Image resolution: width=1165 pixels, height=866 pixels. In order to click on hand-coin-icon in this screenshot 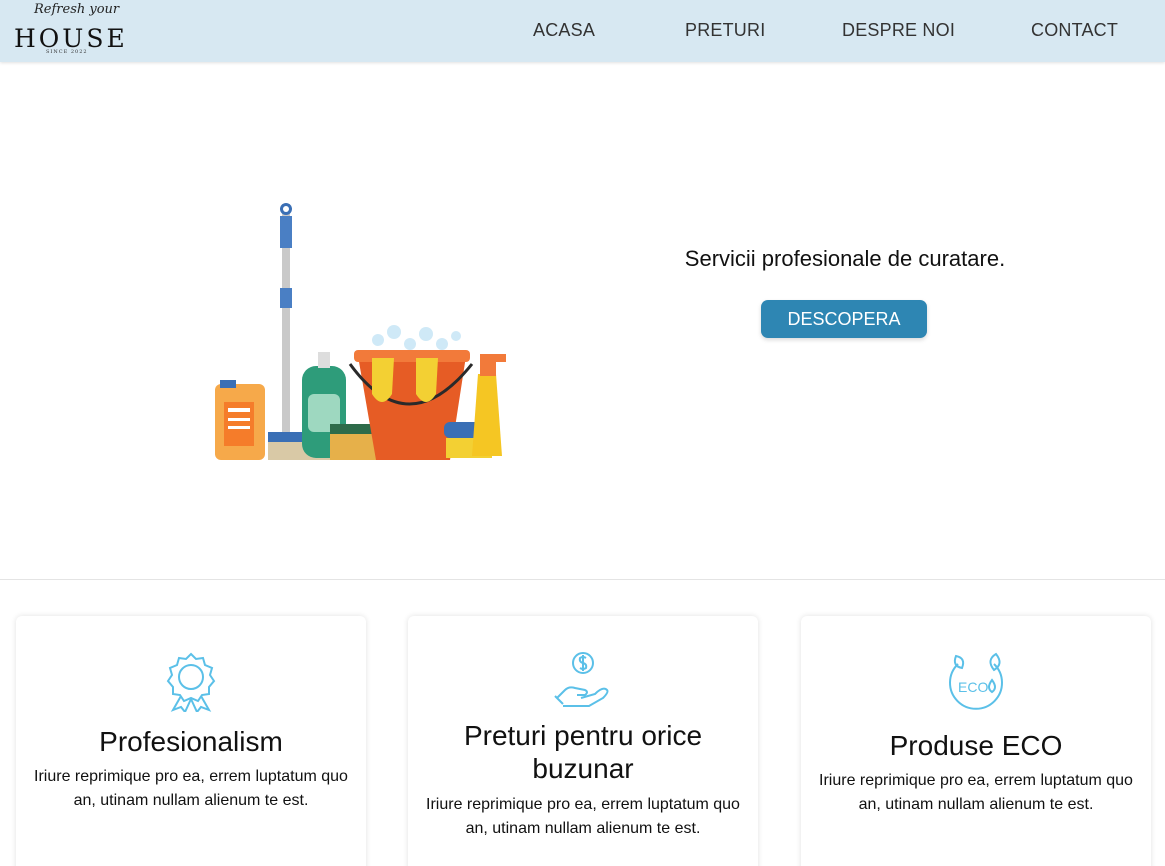, I will do `click(581, 679)`.